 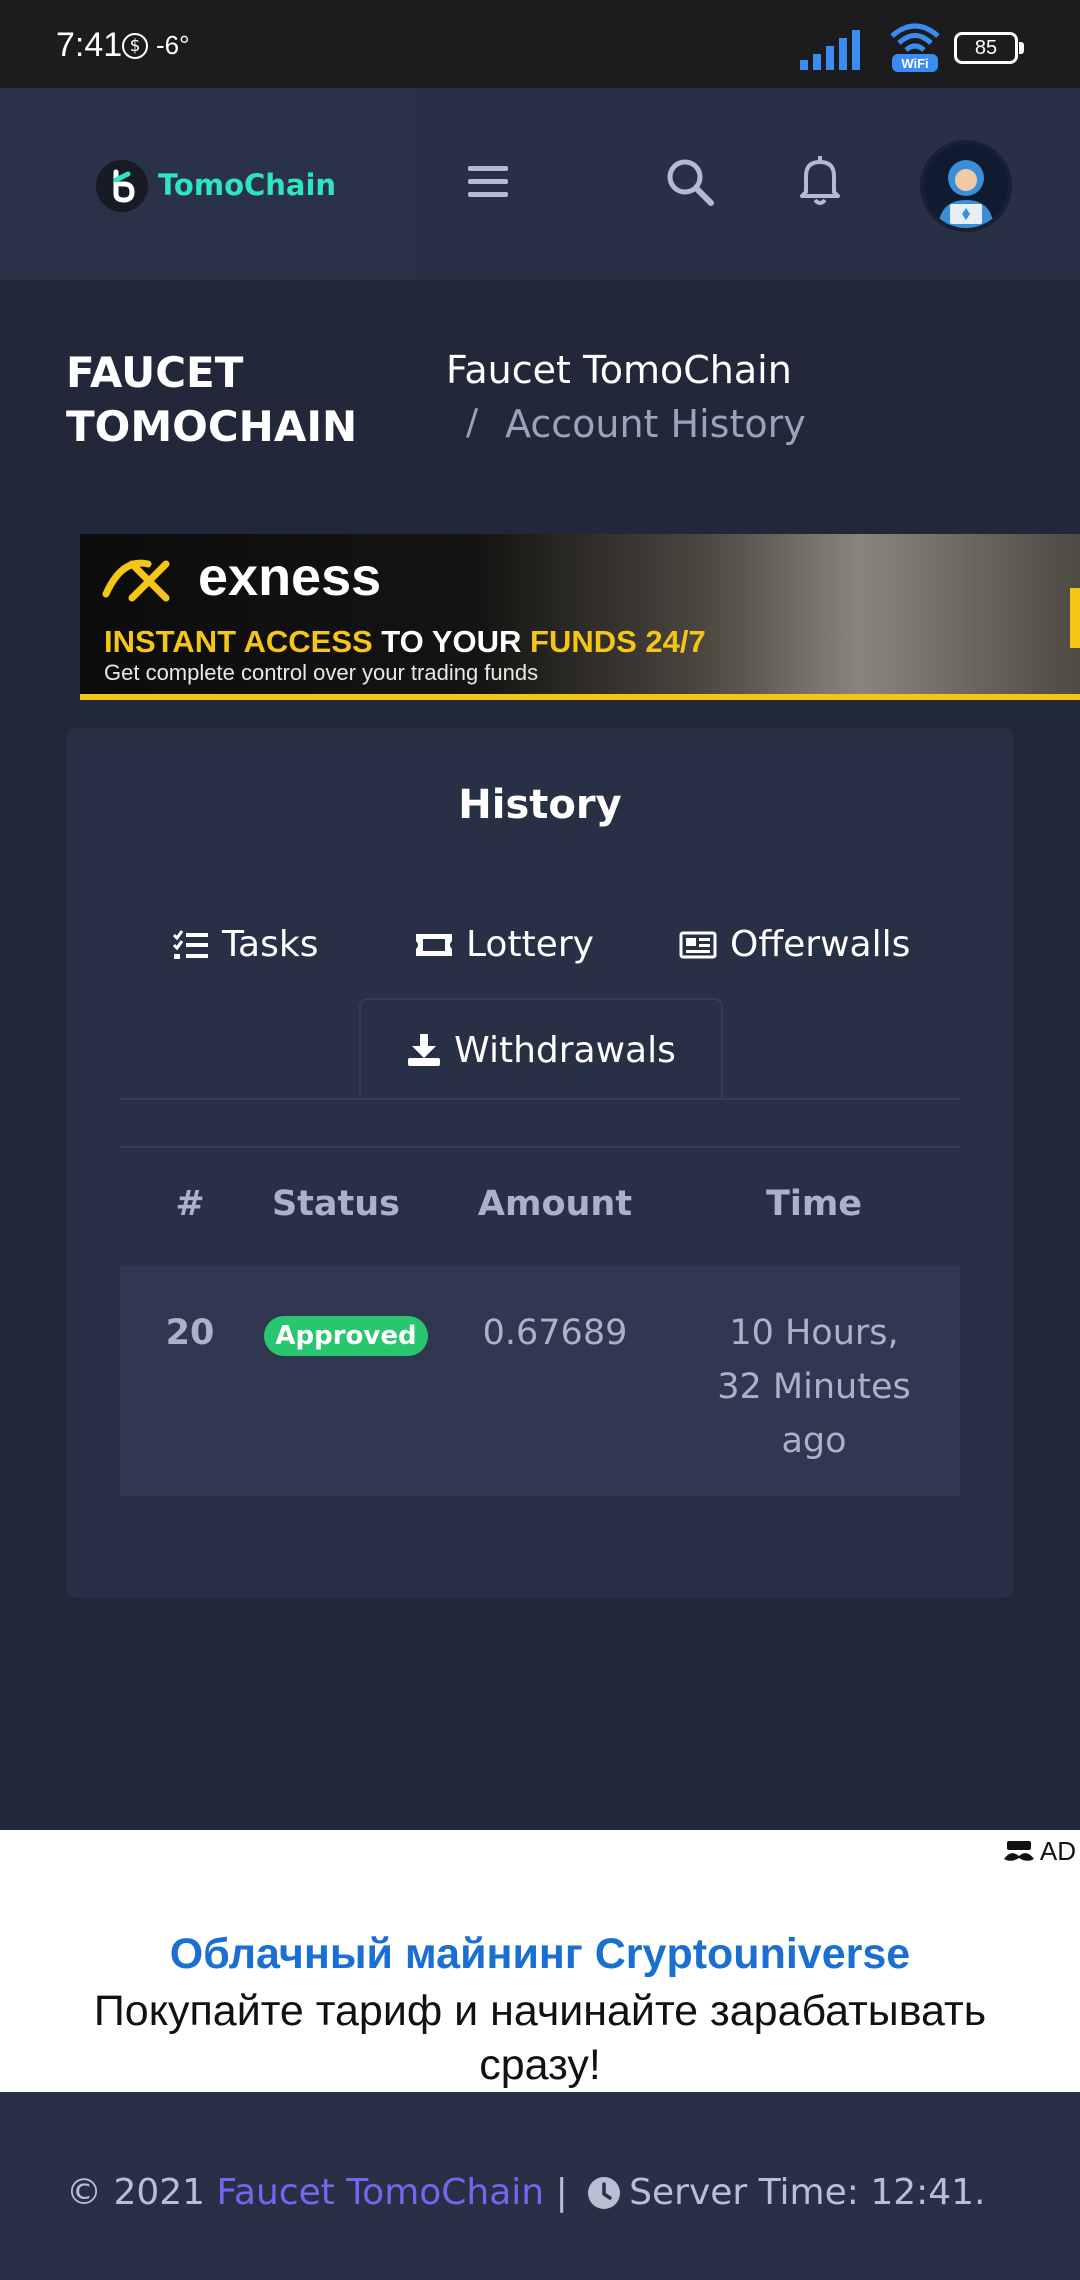 I want to click on tasks-icon, so click(x=190, y=944).